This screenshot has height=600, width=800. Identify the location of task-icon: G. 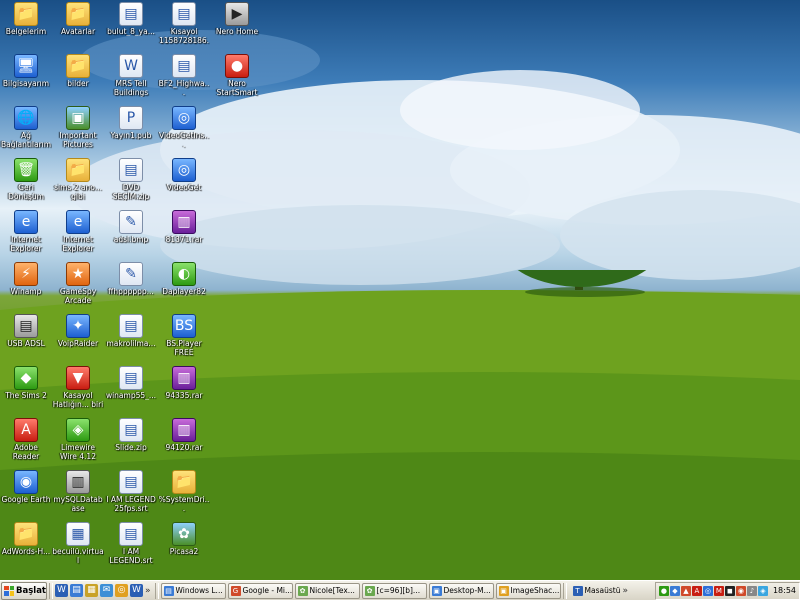
(235, 590).